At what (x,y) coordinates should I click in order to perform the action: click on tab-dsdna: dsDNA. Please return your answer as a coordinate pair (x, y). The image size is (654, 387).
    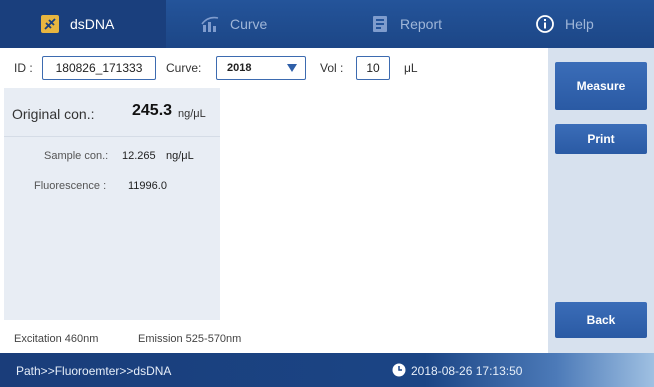
    Looking at the image, I should click on (83, 24).